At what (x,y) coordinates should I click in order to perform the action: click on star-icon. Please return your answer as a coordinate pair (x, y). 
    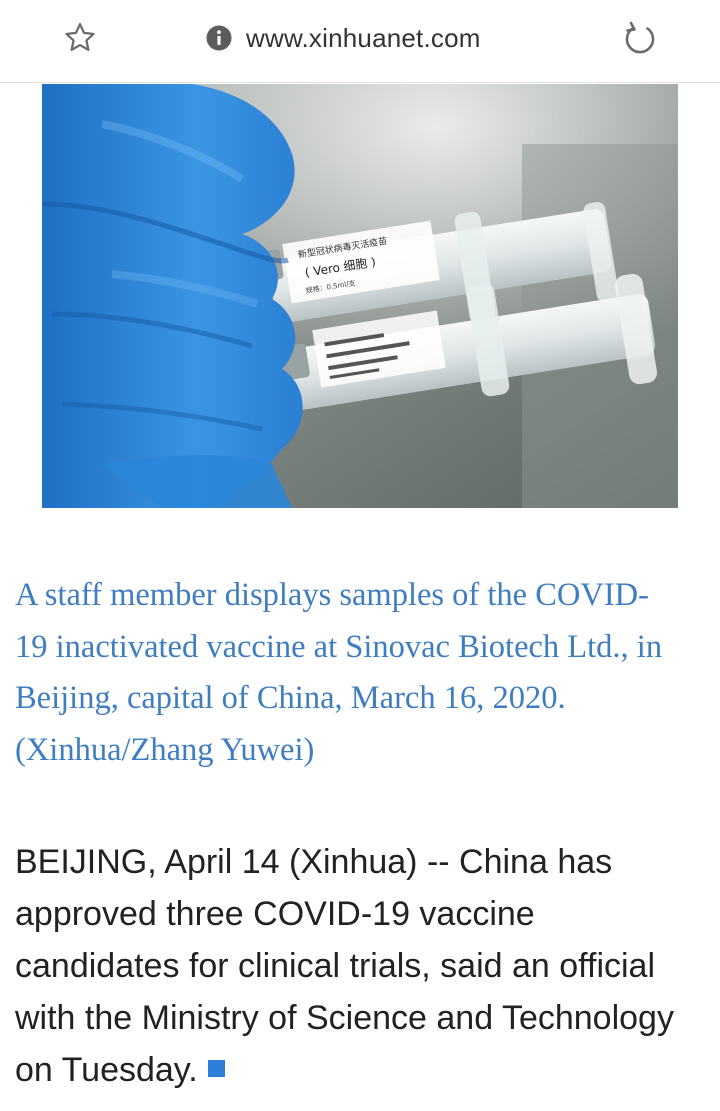
    Looking at the image, I should click on (80, 37).